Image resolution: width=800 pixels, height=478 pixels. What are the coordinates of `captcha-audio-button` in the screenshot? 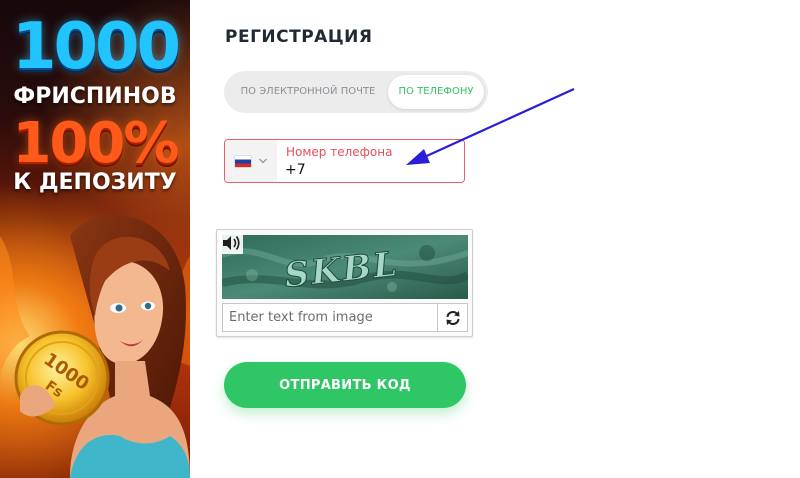 It's located at (231, 243).